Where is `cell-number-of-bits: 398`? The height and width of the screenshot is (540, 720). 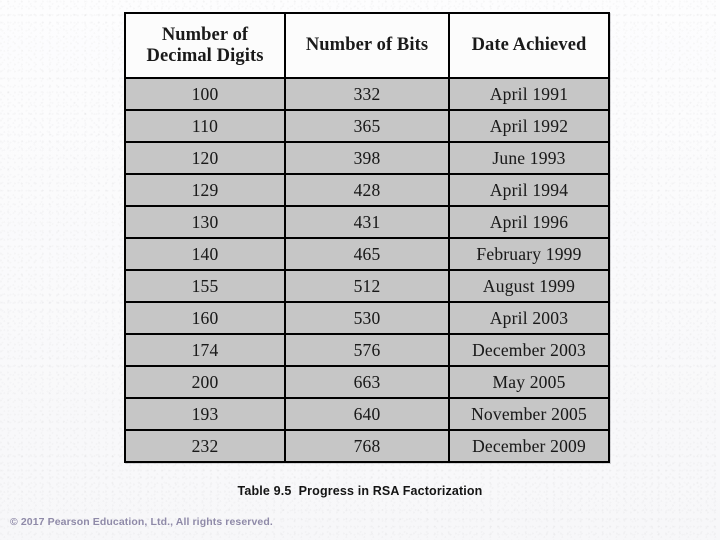 cell-number-of-bits: 398 is located at coordinates (367, 158).